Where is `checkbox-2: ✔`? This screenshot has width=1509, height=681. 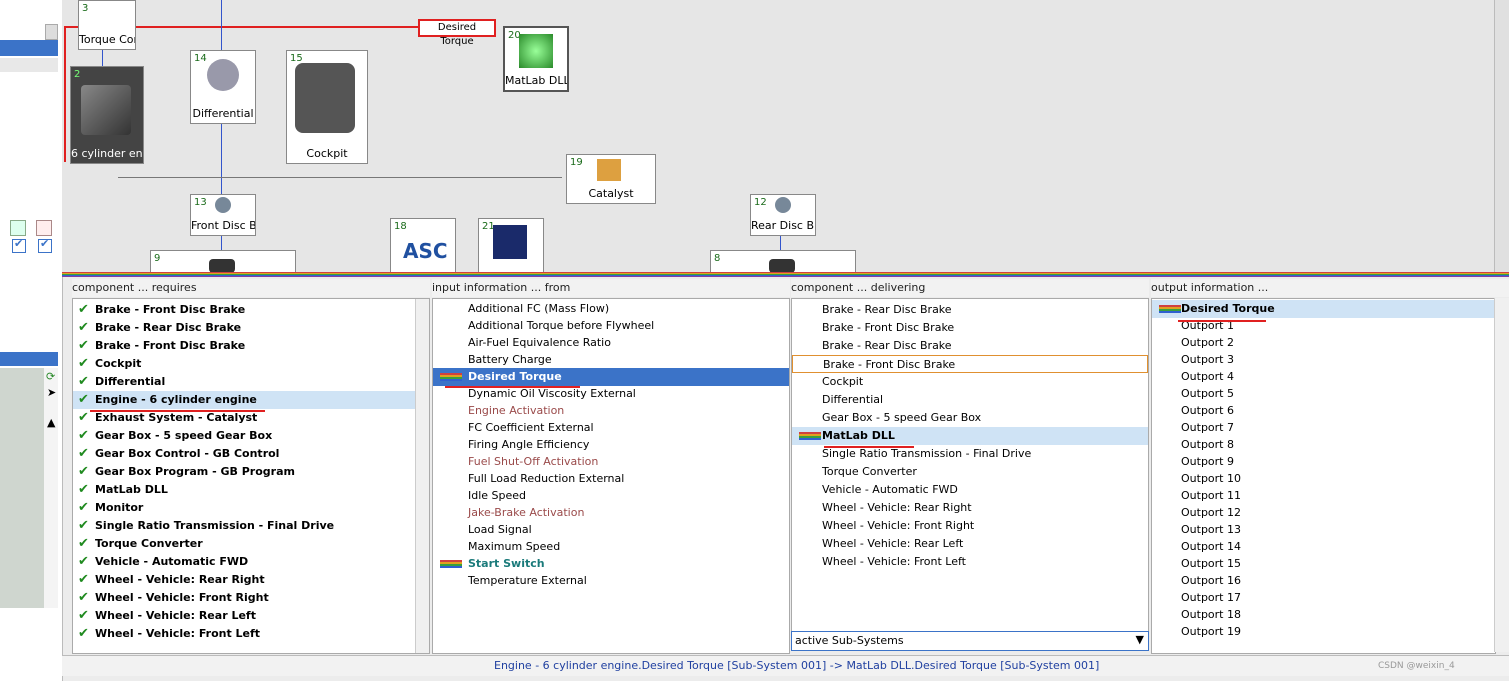 checkbox-2: ✔ is located at coordinates (45, 245).